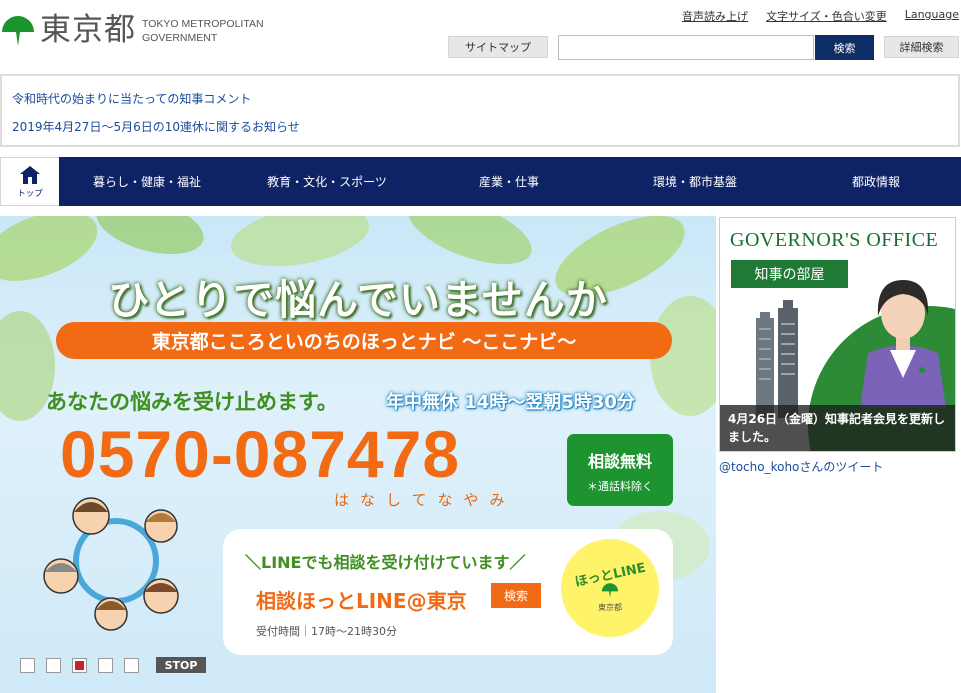  Describe the element at coordinates (203, 31) in the screenshot. I see `logo-english-name: TOKYO METROPOLITAN GOVERNMENT` at that location.